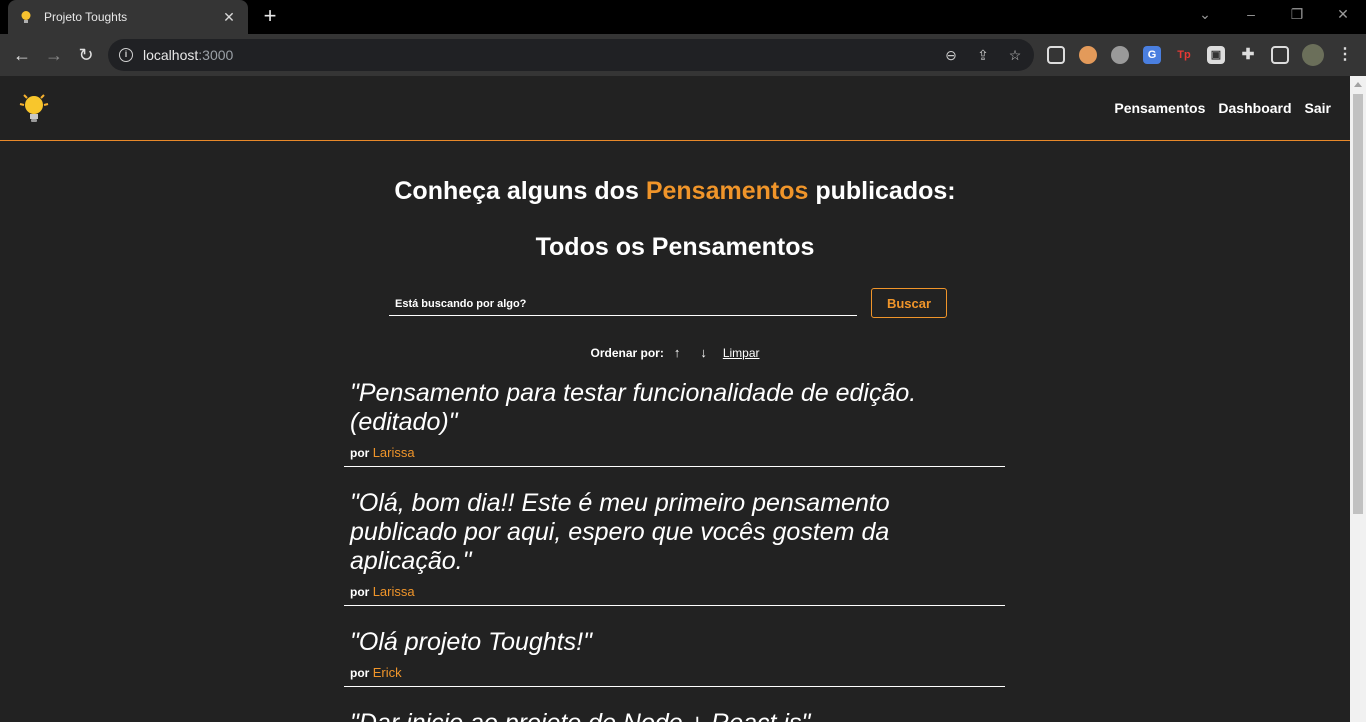 This screenshot has height=722, width=1366. Describe the element at coordinates (34, 108) in the screenshot. I see `lightbulb-logo-icon` at that location.